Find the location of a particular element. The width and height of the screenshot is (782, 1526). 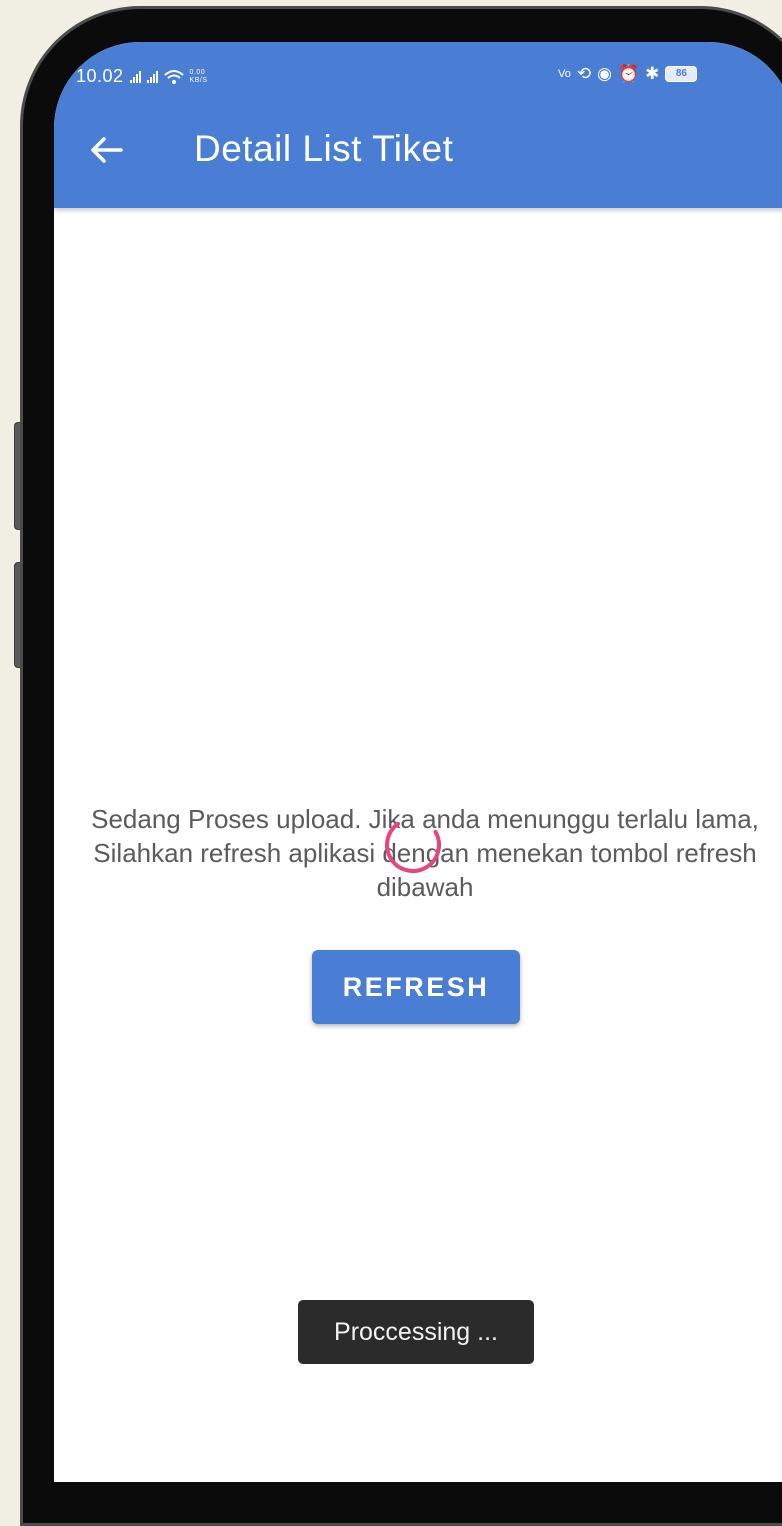

alarm-icon: ⏰ is located at coordinates (628, 73).